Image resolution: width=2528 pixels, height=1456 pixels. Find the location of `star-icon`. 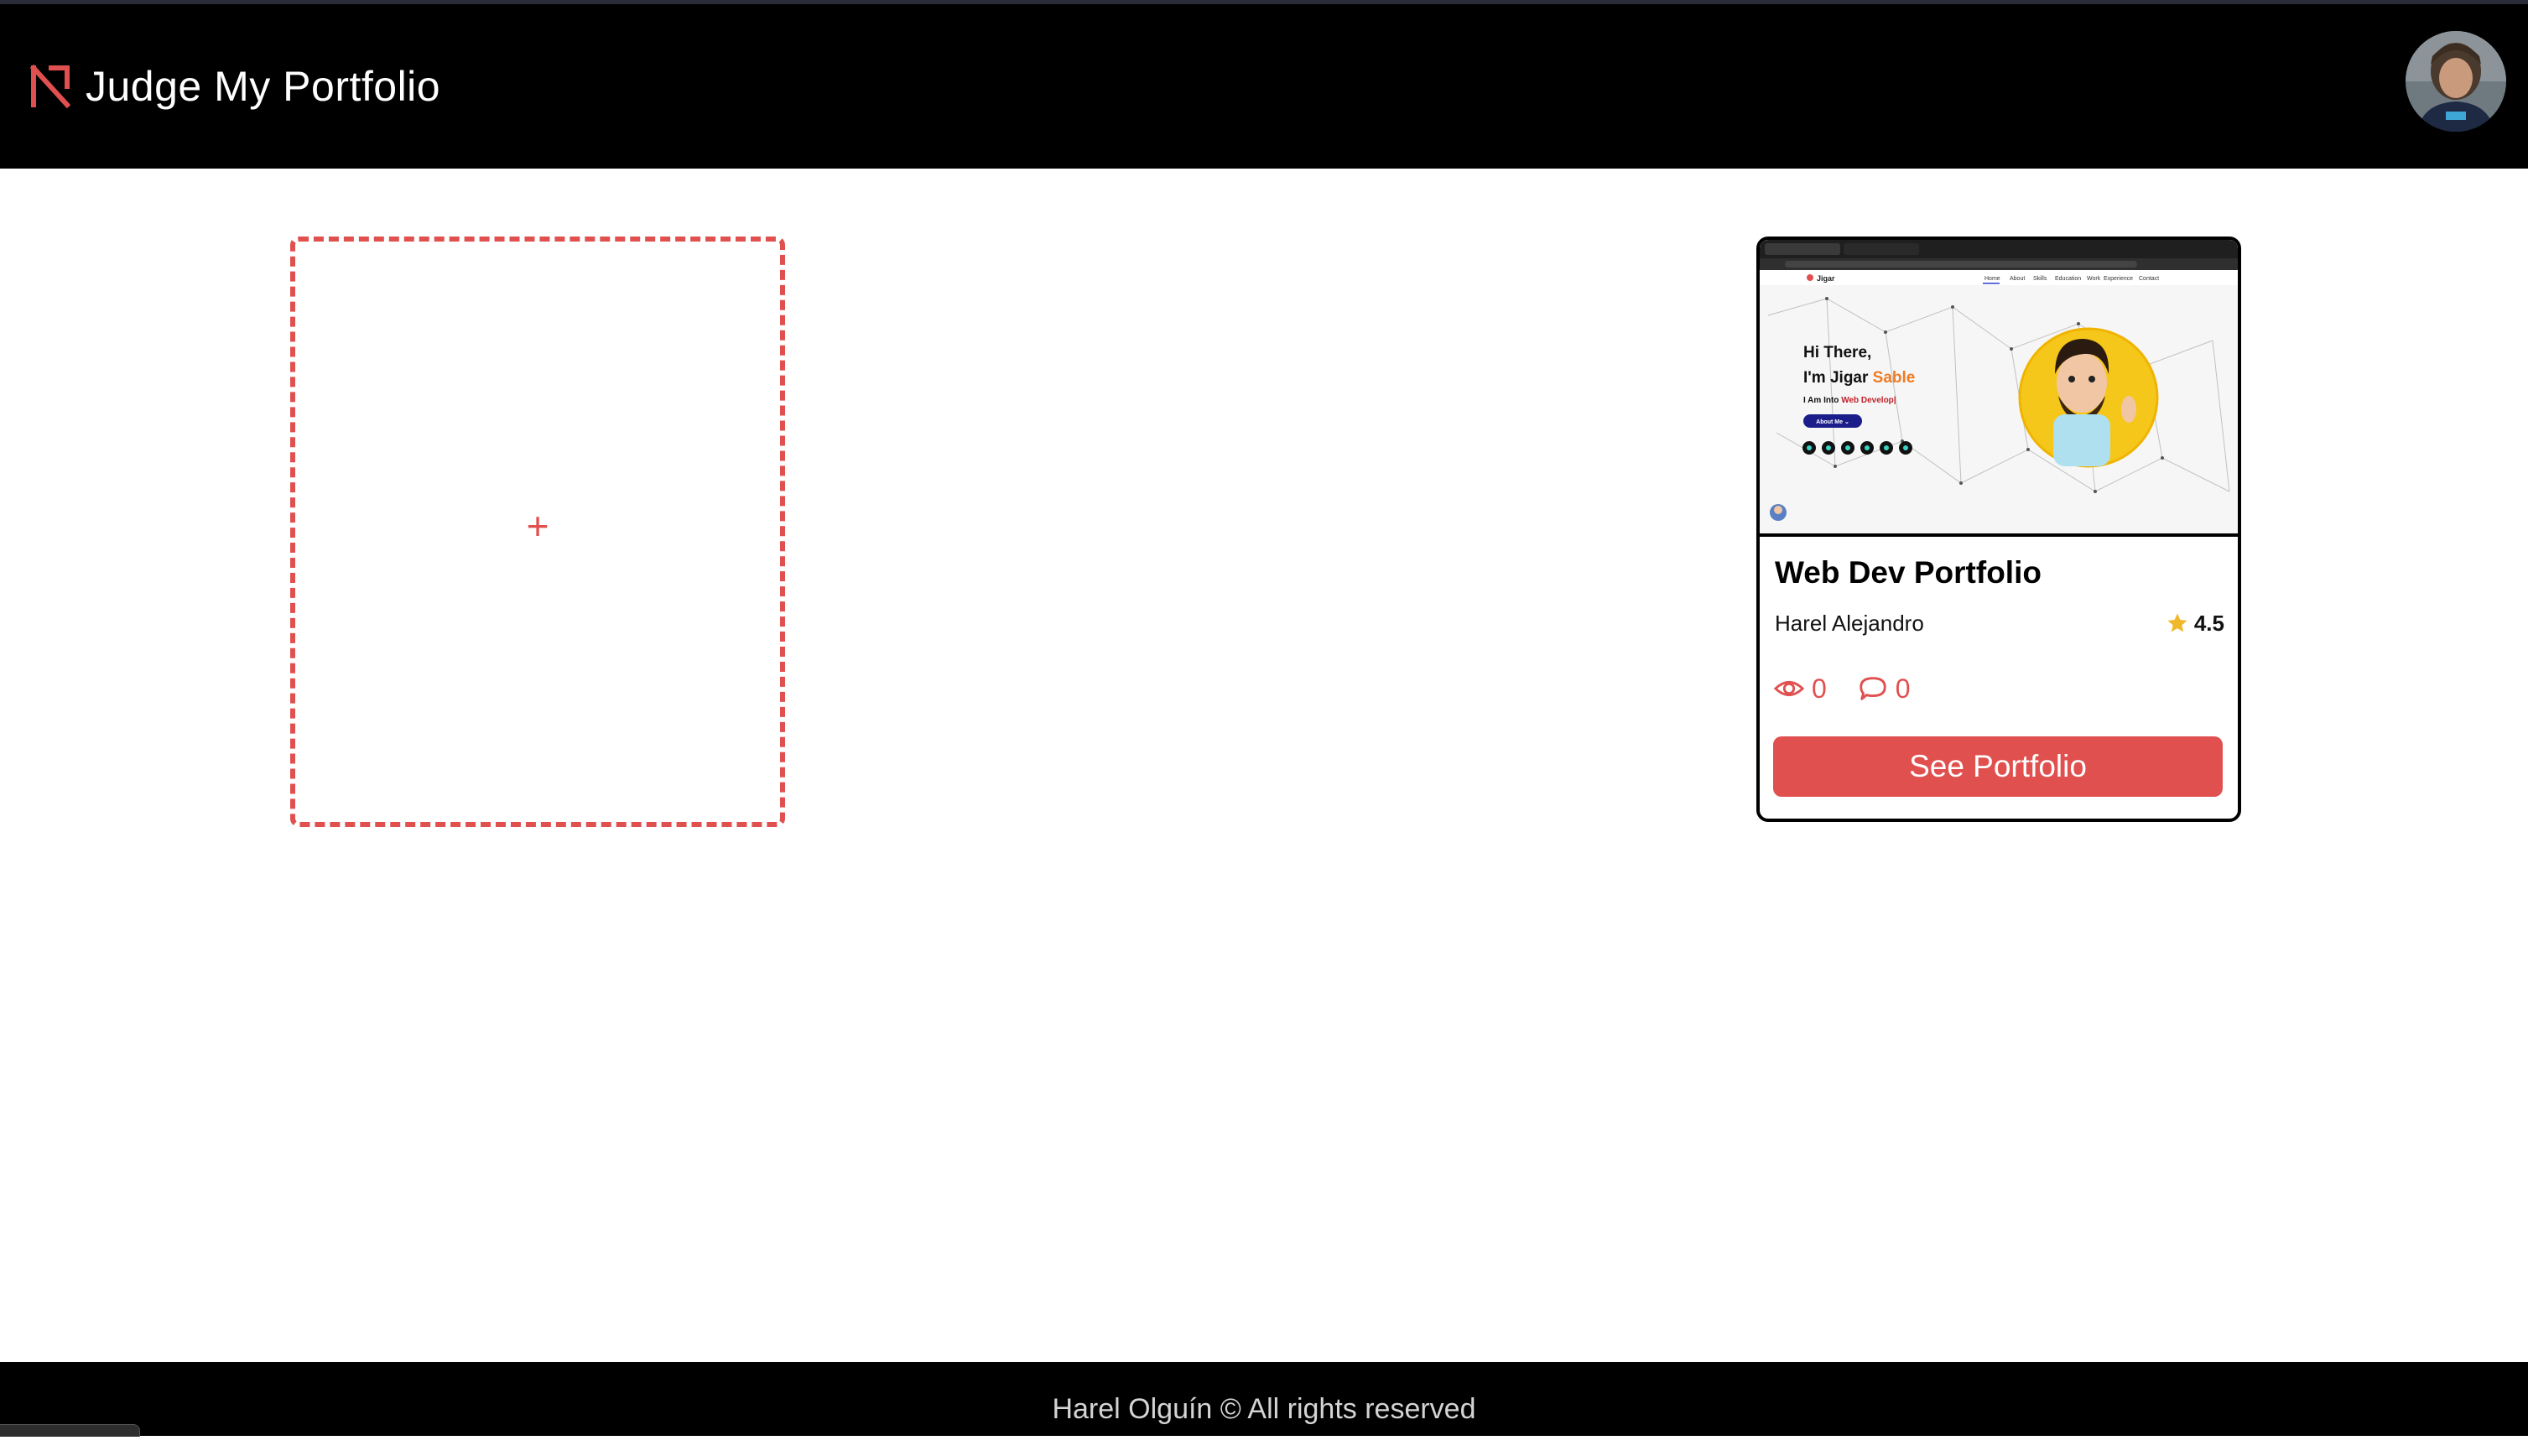

star-icon is located at coordinates (2177, 622).